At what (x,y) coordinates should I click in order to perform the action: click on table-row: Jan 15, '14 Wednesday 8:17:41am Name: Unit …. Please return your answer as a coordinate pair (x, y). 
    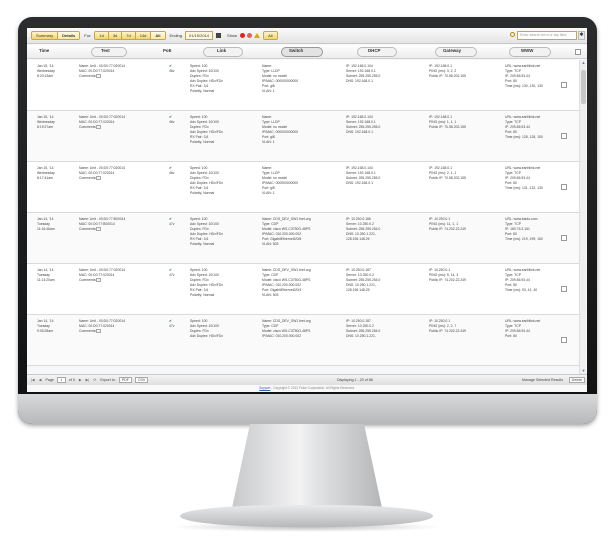
    Looking at the image, I should click on (303, 187).